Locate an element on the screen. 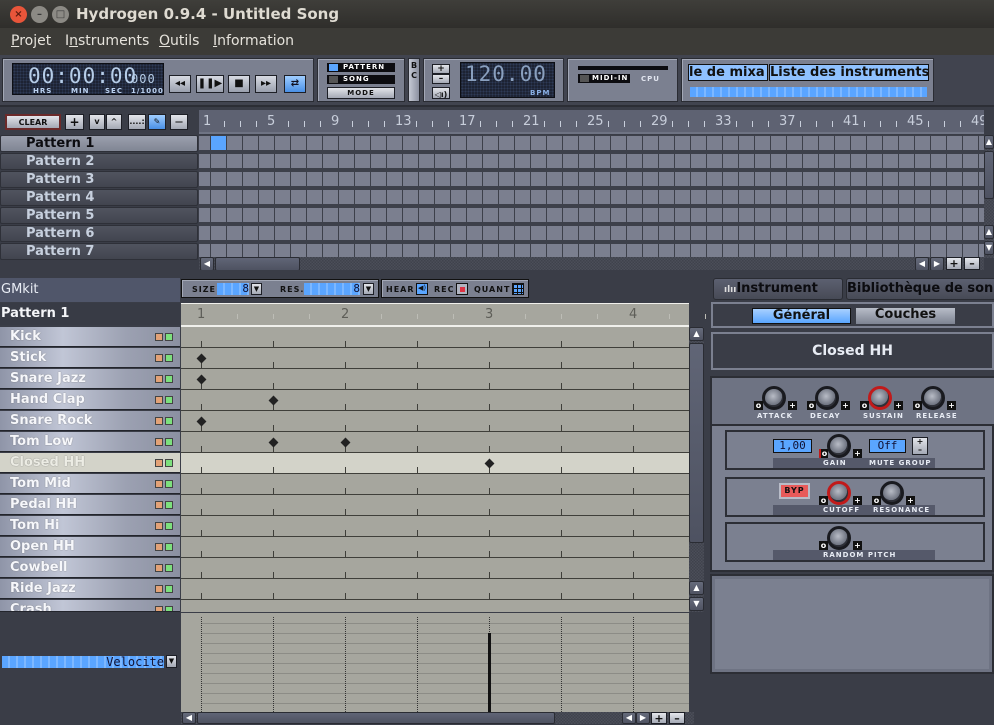 The image size is (994, 725). pattern-scroll-up-top-icon: ▲ is located at coordinates (696, 334).